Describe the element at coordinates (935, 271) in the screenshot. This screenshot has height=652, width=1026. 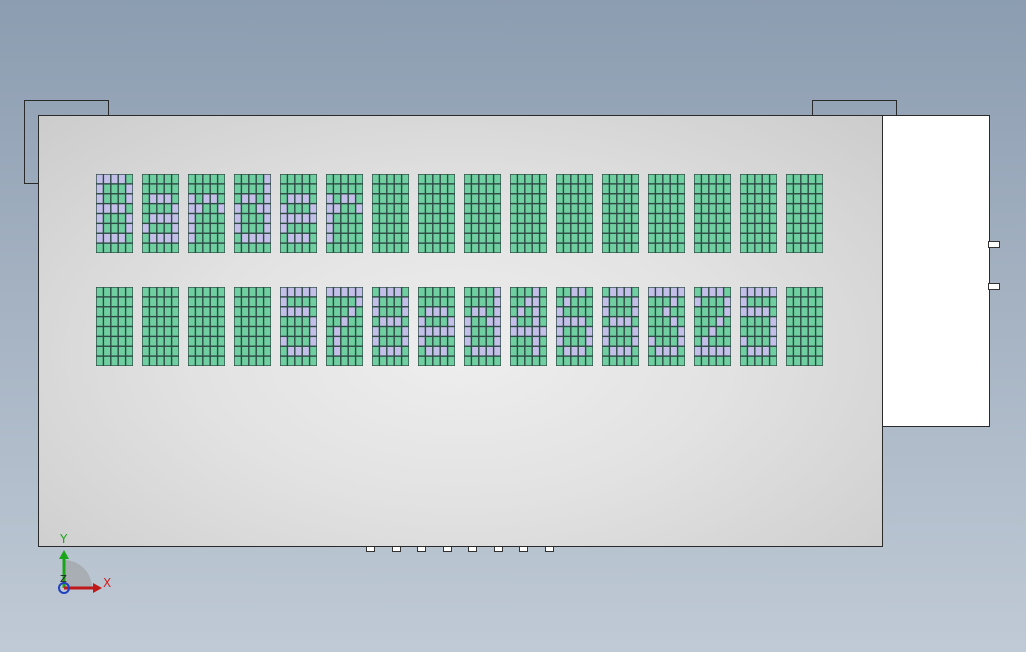
I see `backlight-housing` at that location.